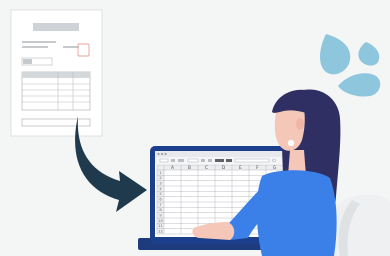 This screenshot has width=390, height=256. What do you see at coordinates (350, 65) in the screenshot?
I see `water-drops-decoration` at bounding box center [350, 65].